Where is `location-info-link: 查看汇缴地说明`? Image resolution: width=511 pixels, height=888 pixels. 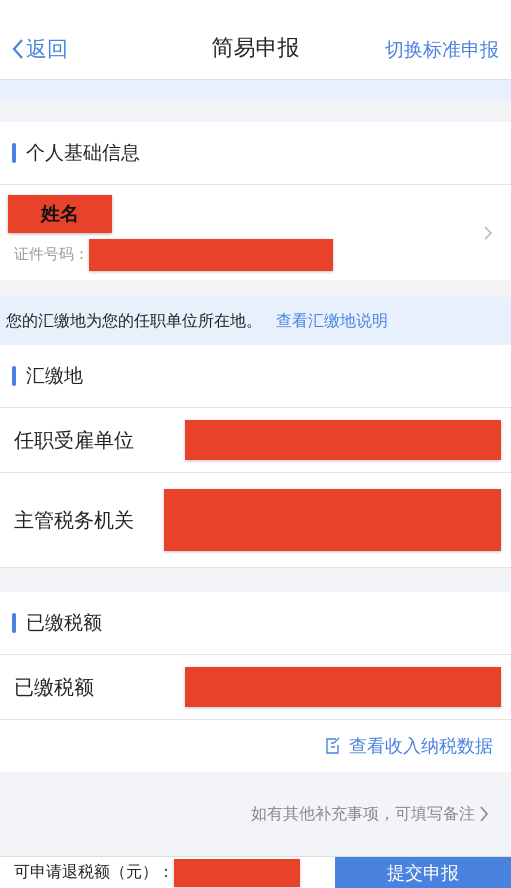 location-info-link: 查看汇缴地说明 is located at coordinates (332, 321).